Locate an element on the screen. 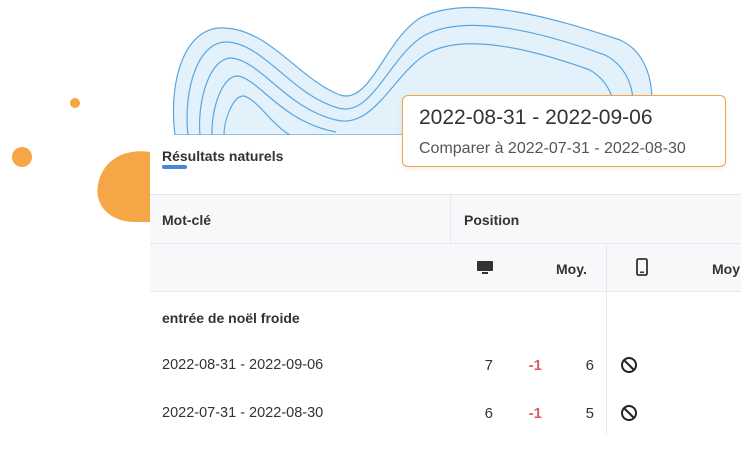 Image resolution: width=741 pixels, height=457 pixels. tooltip-compare: Comparer à 2022-07-31 - 2022-08-30 is located at coordinates (552, 148).